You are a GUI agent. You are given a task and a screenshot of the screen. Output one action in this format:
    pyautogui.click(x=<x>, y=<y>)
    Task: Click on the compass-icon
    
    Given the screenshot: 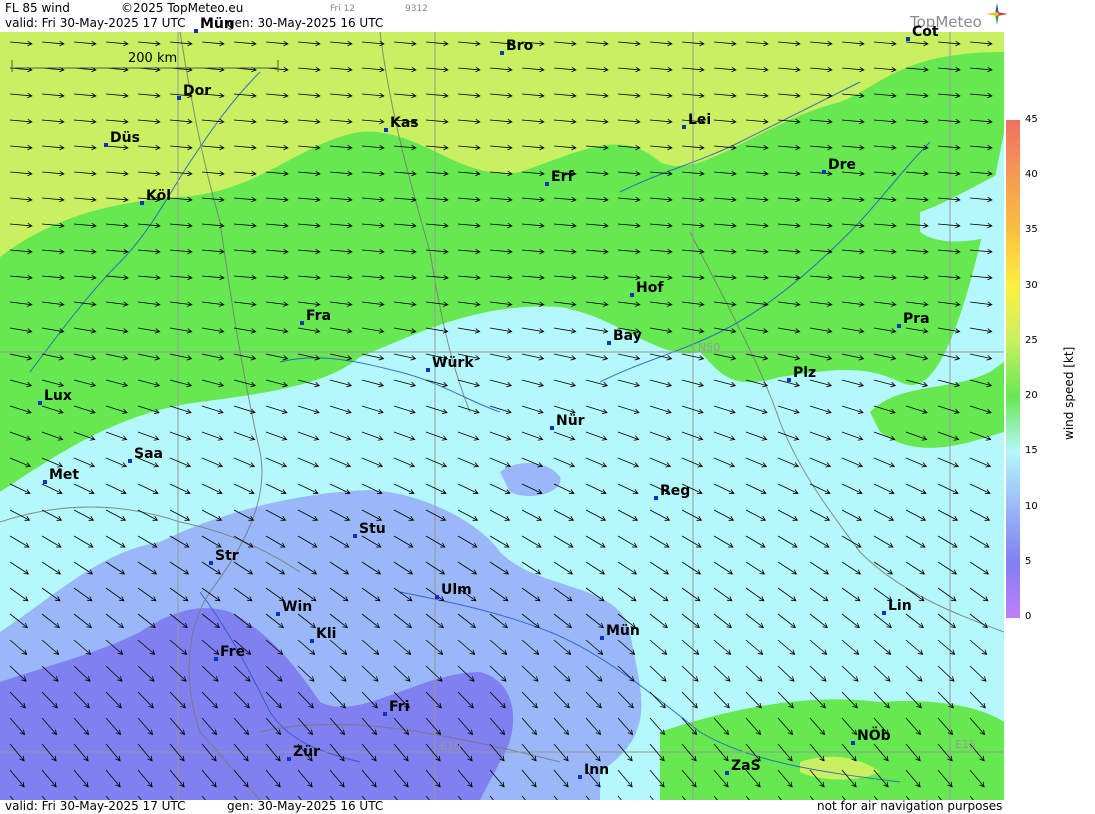 What is the action you would take?
    pyautogui.click(x=997, y=14)
    